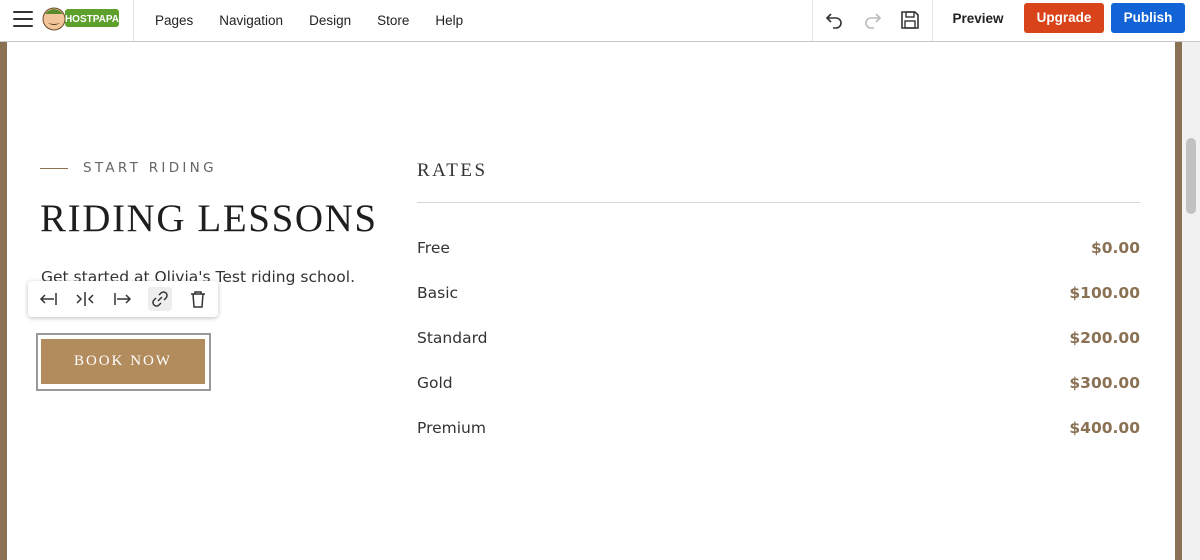  Describe the element at coordinates (1104, 383) in the screenshot. I see `rate-price: $300.00` at that location.